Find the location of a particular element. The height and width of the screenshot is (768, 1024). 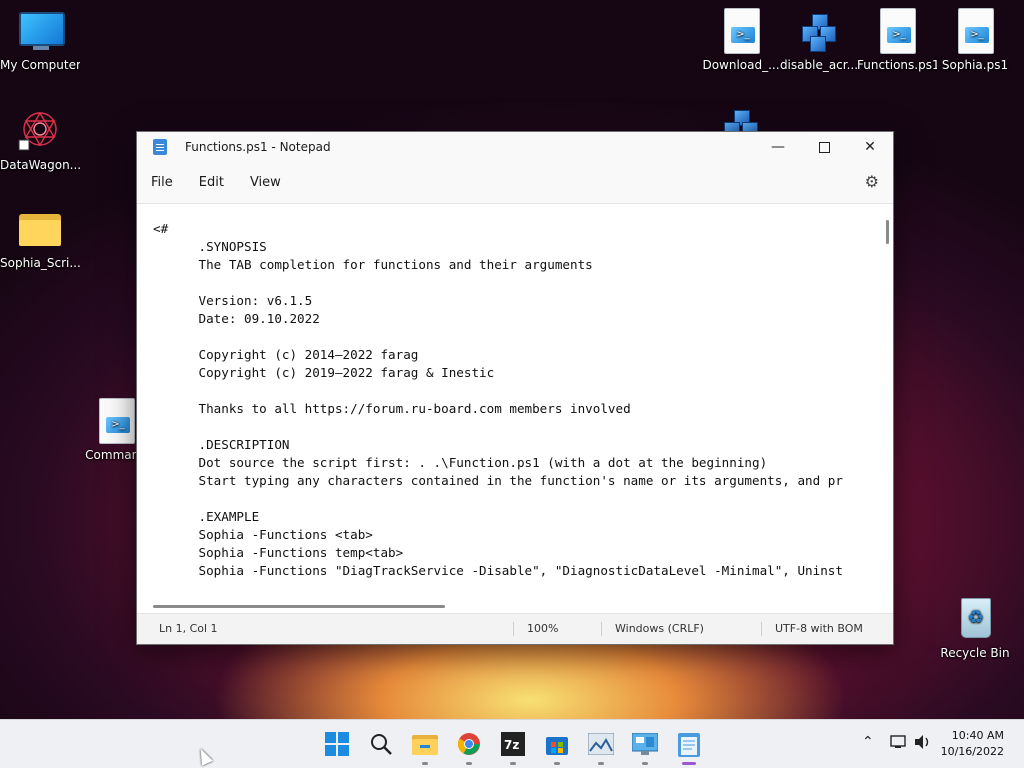

network-icon is located at coordinates (899, 744).